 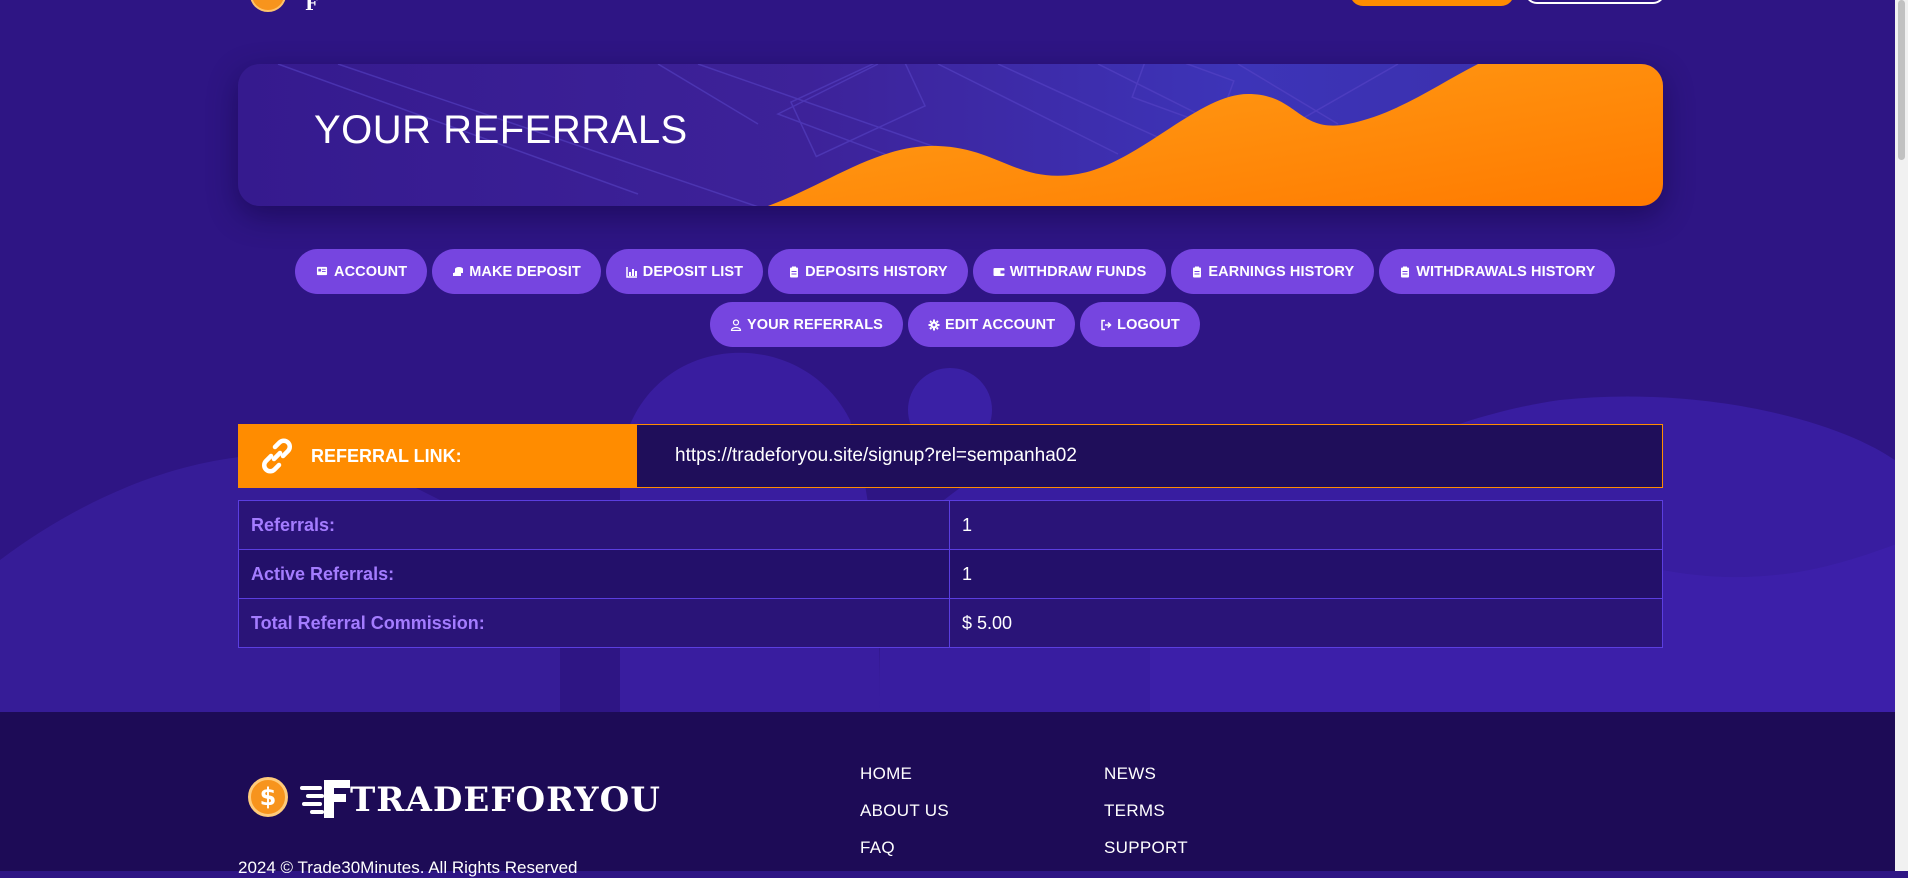 I want to click on footer-link-news: NEWS, so click(x=1146, y=782).